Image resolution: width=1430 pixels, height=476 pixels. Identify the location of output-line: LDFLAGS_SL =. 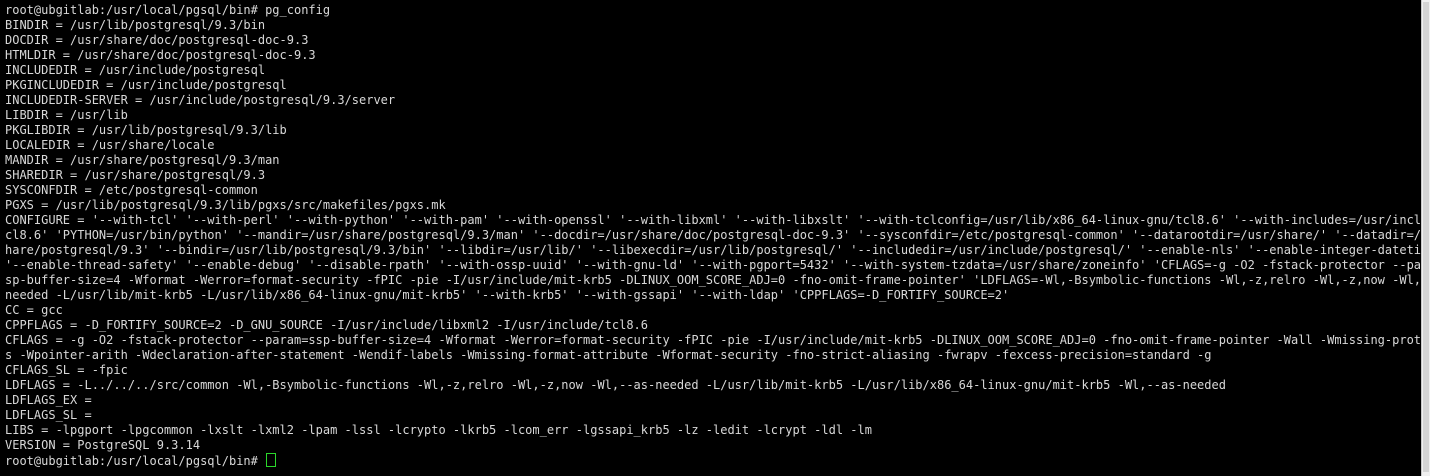
(48, 415).